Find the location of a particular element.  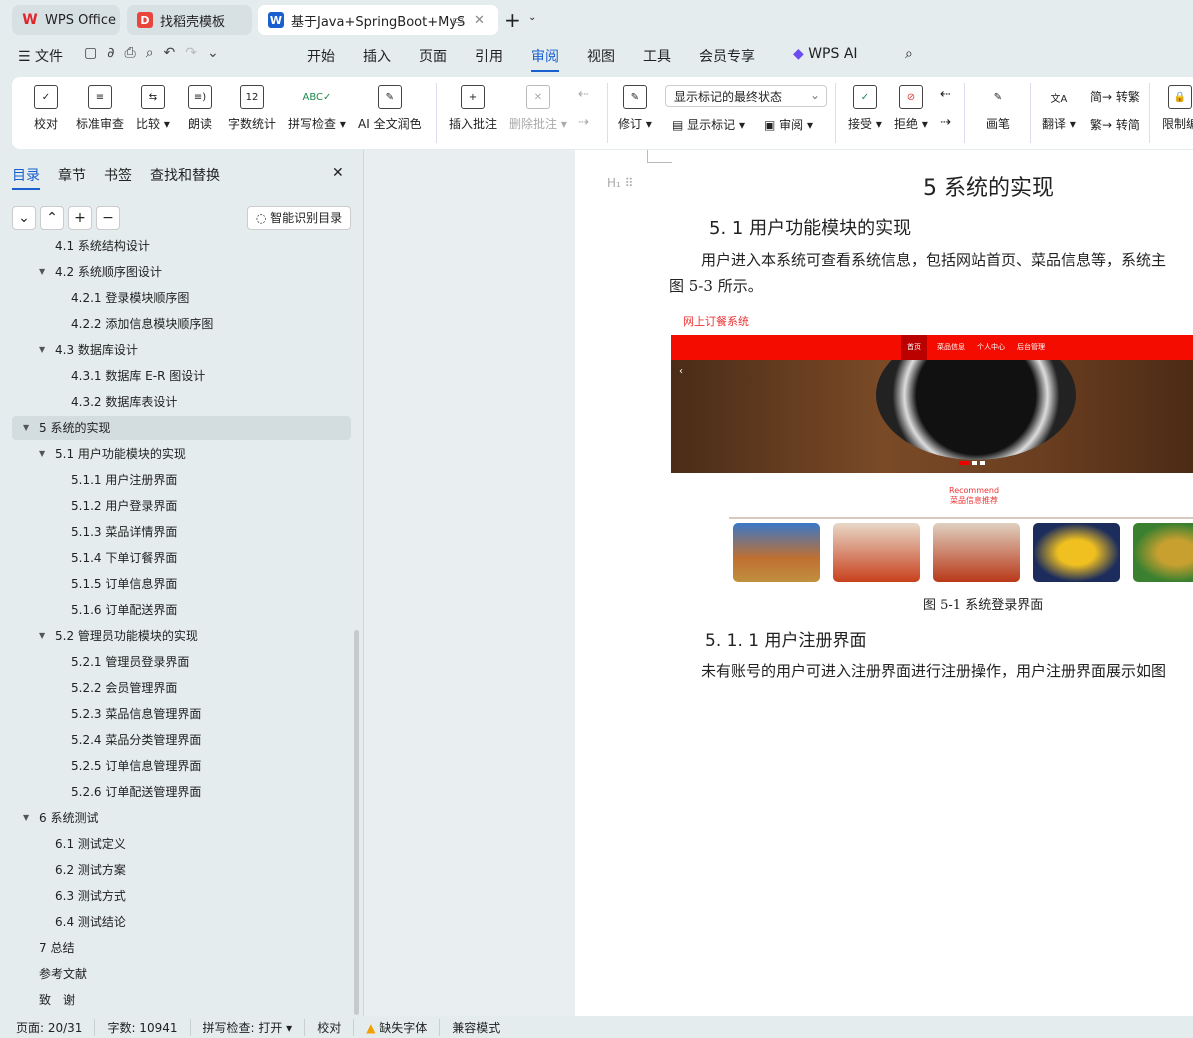

tab-chapters: 章节 is located at coordinates (72, 175).